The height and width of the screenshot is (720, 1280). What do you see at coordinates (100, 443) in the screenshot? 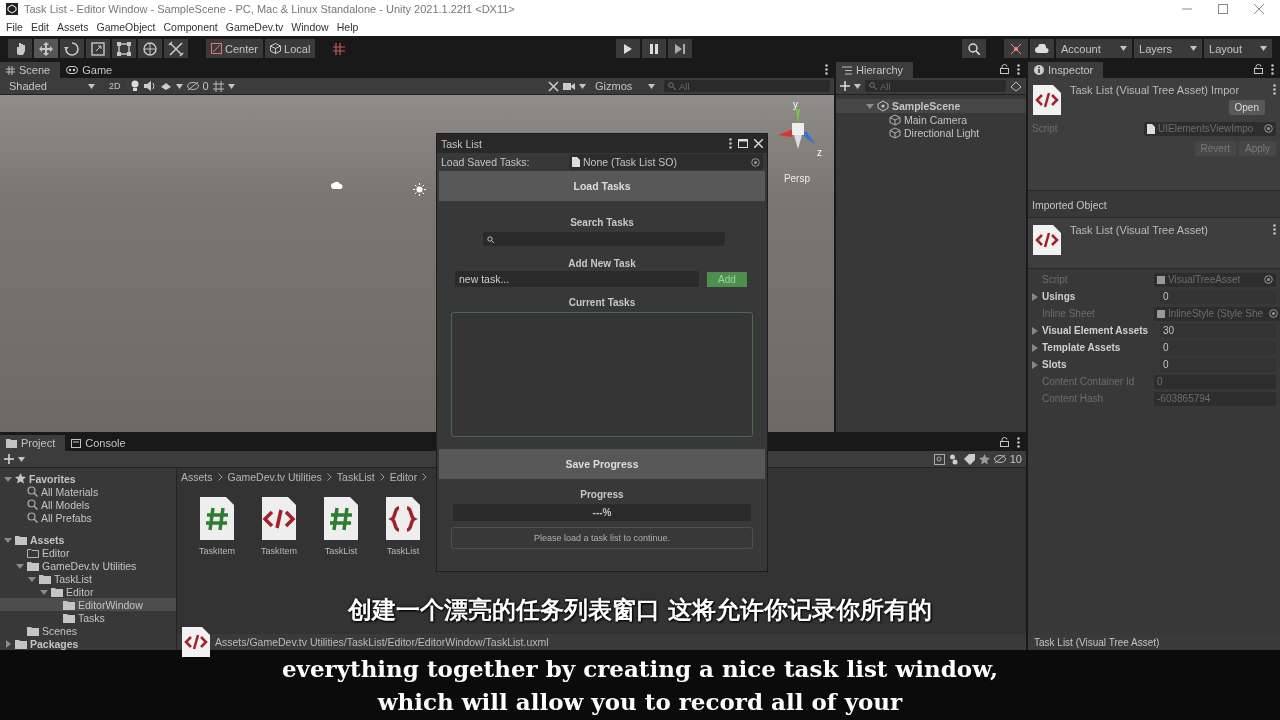
I see `panel-tab: Console` at bounding box center [100, 443].